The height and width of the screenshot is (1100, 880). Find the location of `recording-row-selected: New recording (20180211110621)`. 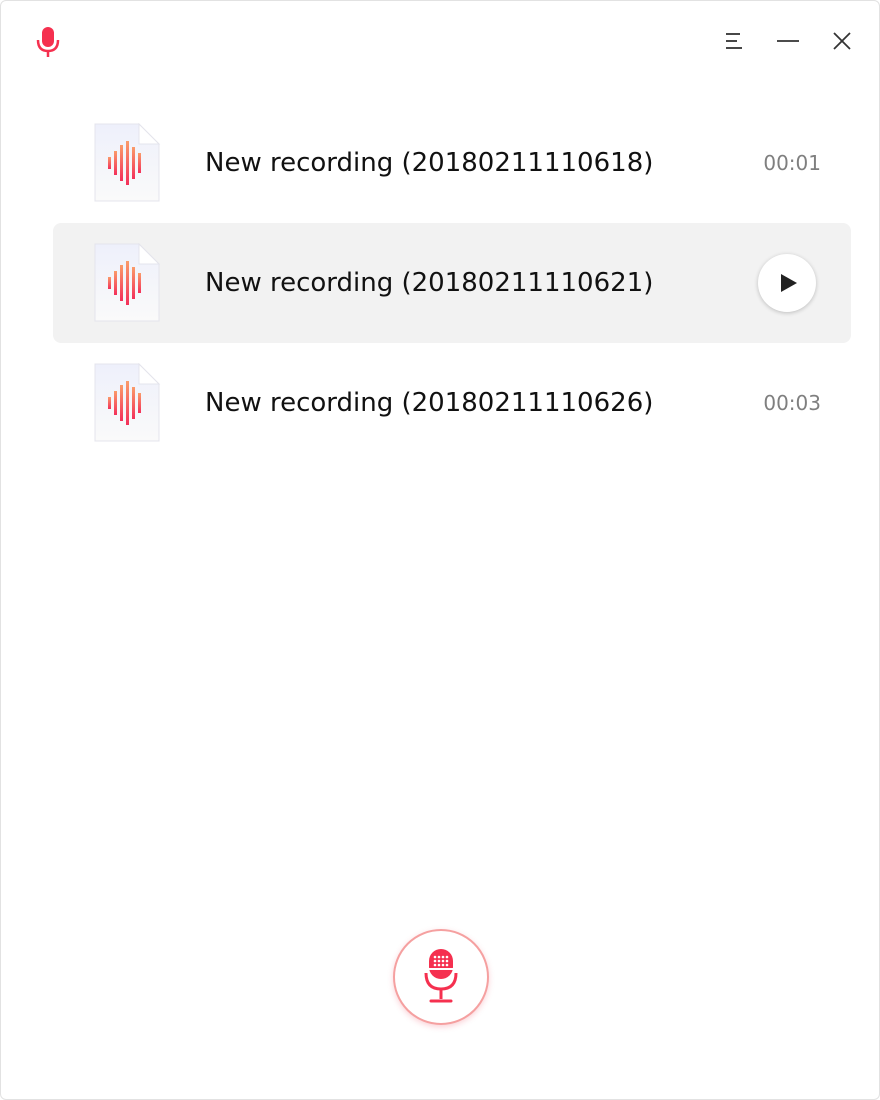

recording-row-selected: New recording (20180211110621) is located at coordinates (452, 283).